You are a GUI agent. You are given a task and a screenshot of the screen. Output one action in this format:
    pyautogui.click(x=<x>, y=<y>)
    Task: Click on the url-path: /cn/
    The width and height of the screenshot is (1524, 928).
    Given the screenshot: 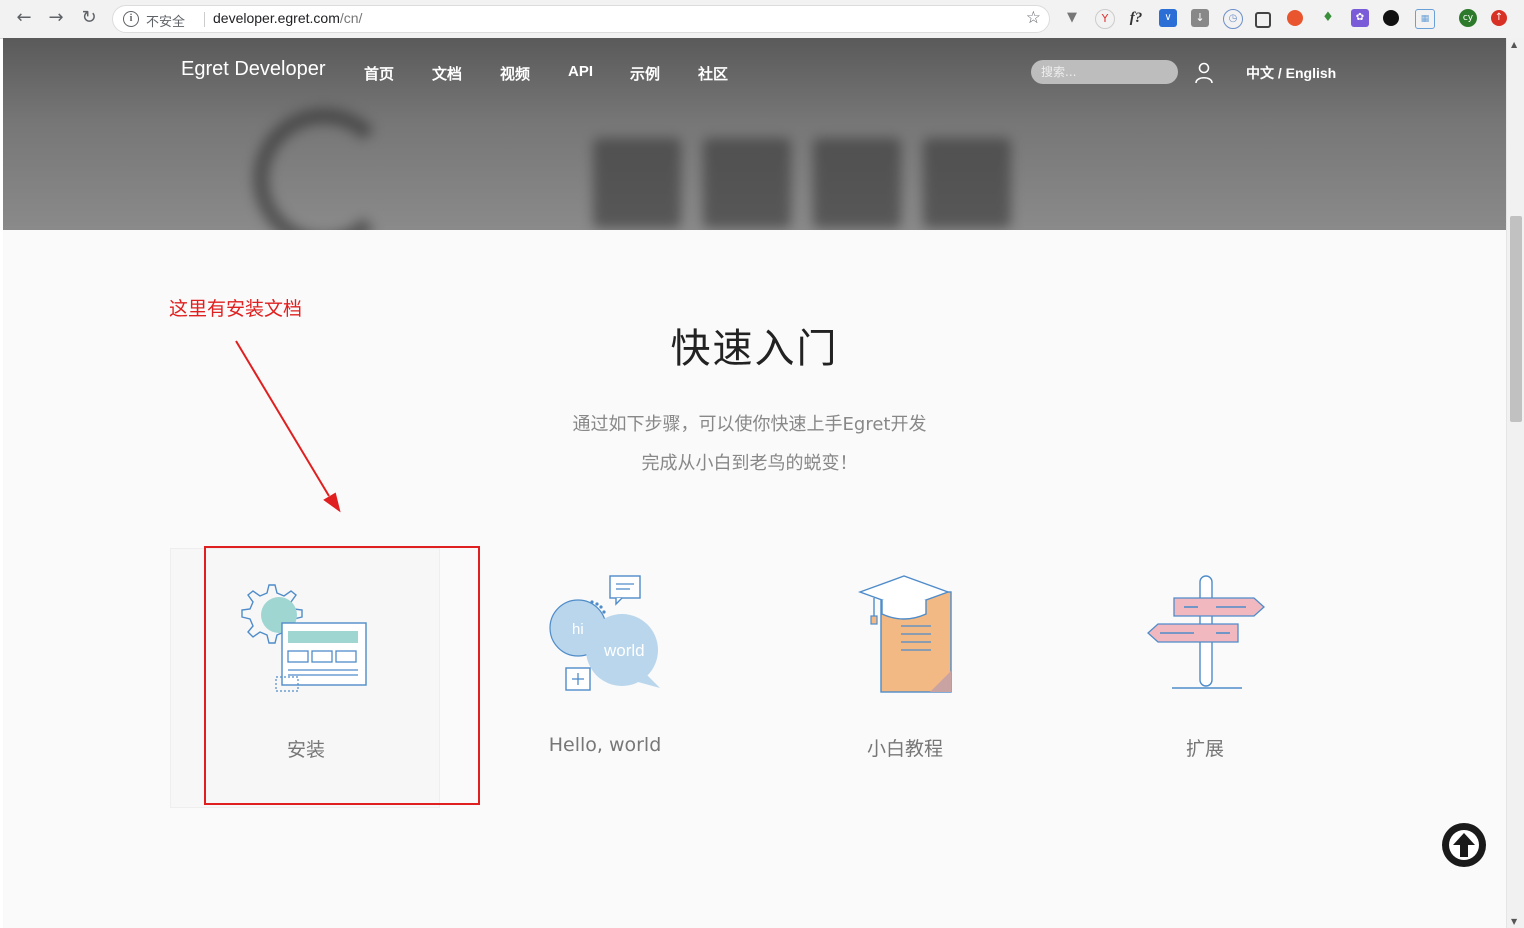 What is the action you would take?
    pyautogui.click(x=351, y=18)
    